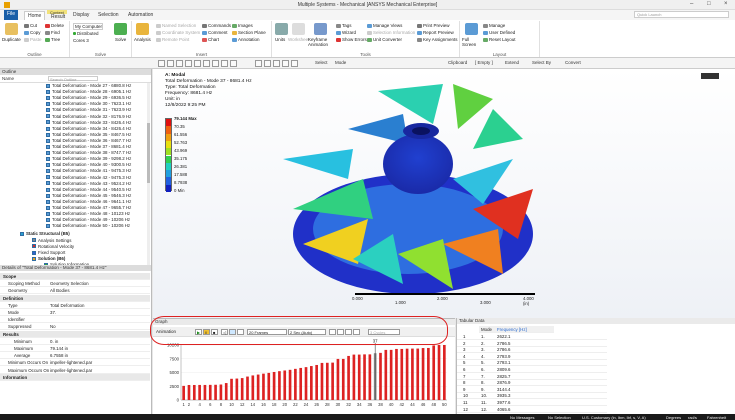  Describe the element at coordinates (30, 25) in the screenshot. I see `cut-button: Cut` at that location.